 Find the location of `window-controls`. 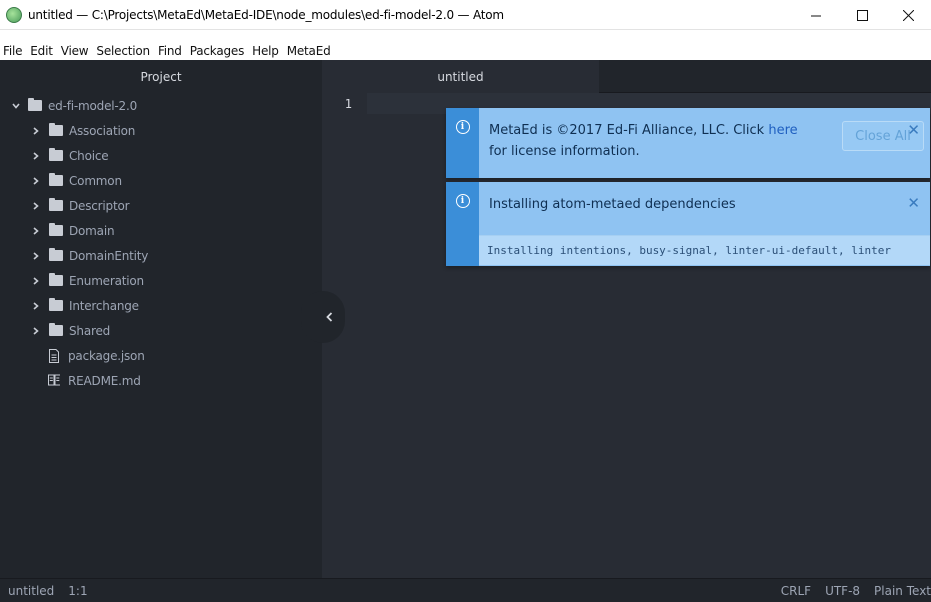

window-controls is located at coordinates (862, 15).